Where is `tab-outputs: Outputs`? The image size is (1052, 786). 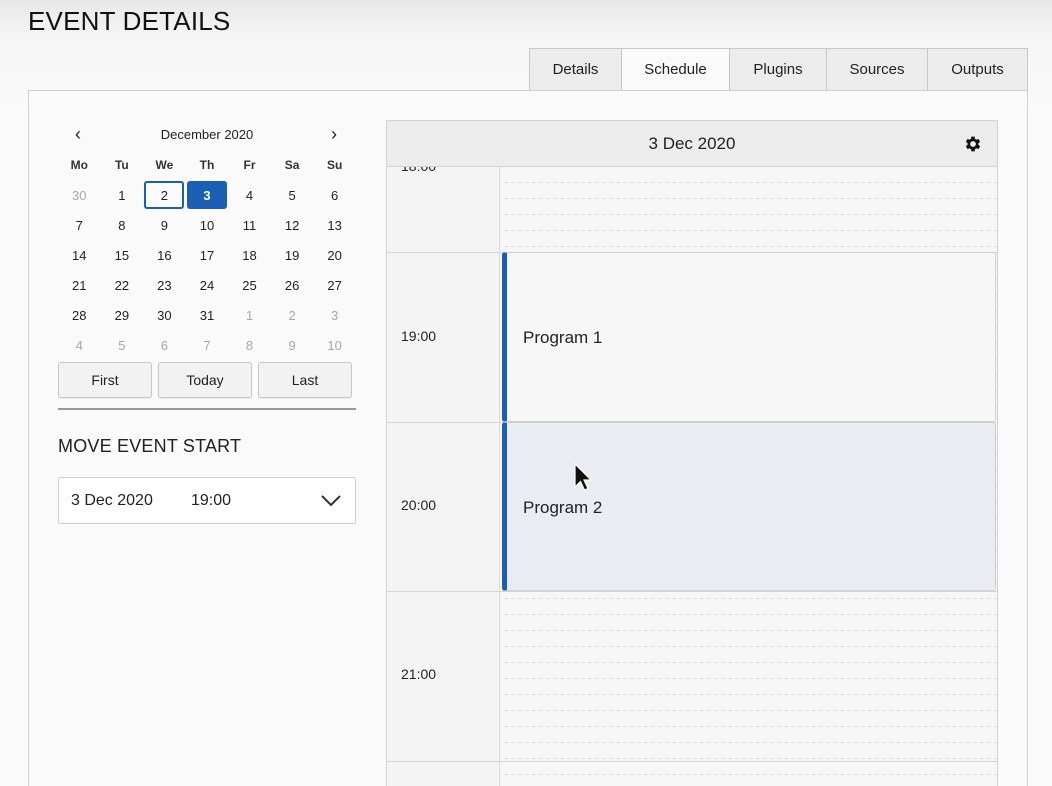 tab-outputs: Outputs is located at coordinates (978, 69).